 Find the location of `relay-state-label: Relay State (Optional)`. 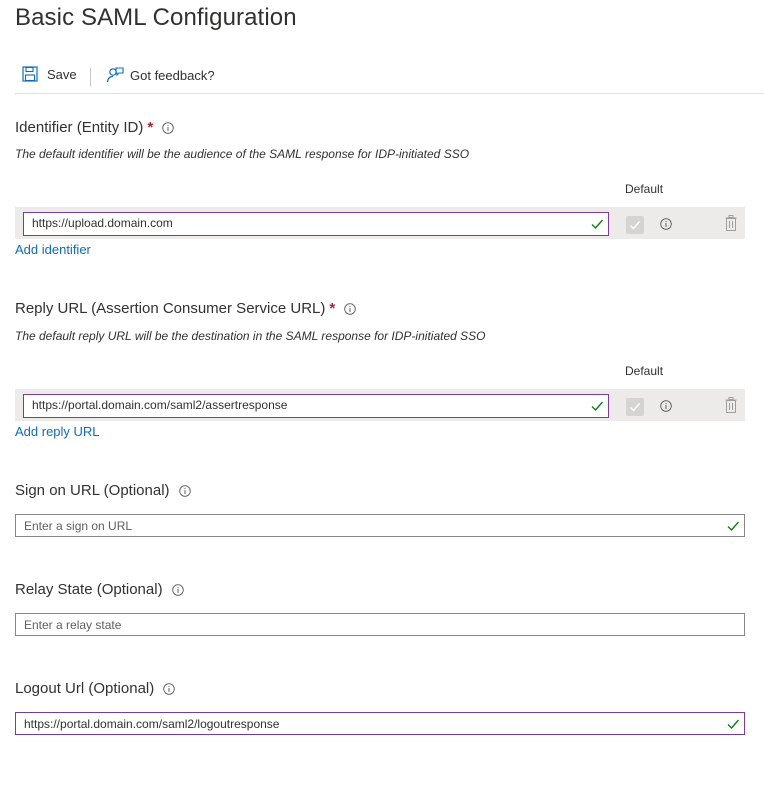

relay-state-label: Relay State (Optional) is located at coordinates (99, 589).